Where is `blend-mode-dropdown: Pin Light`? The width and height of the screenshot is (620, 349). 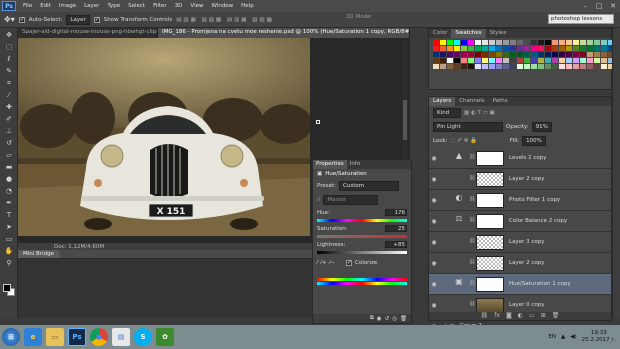
blend-mode-dropdown: Pin Light is located at coordinates (468, 127).